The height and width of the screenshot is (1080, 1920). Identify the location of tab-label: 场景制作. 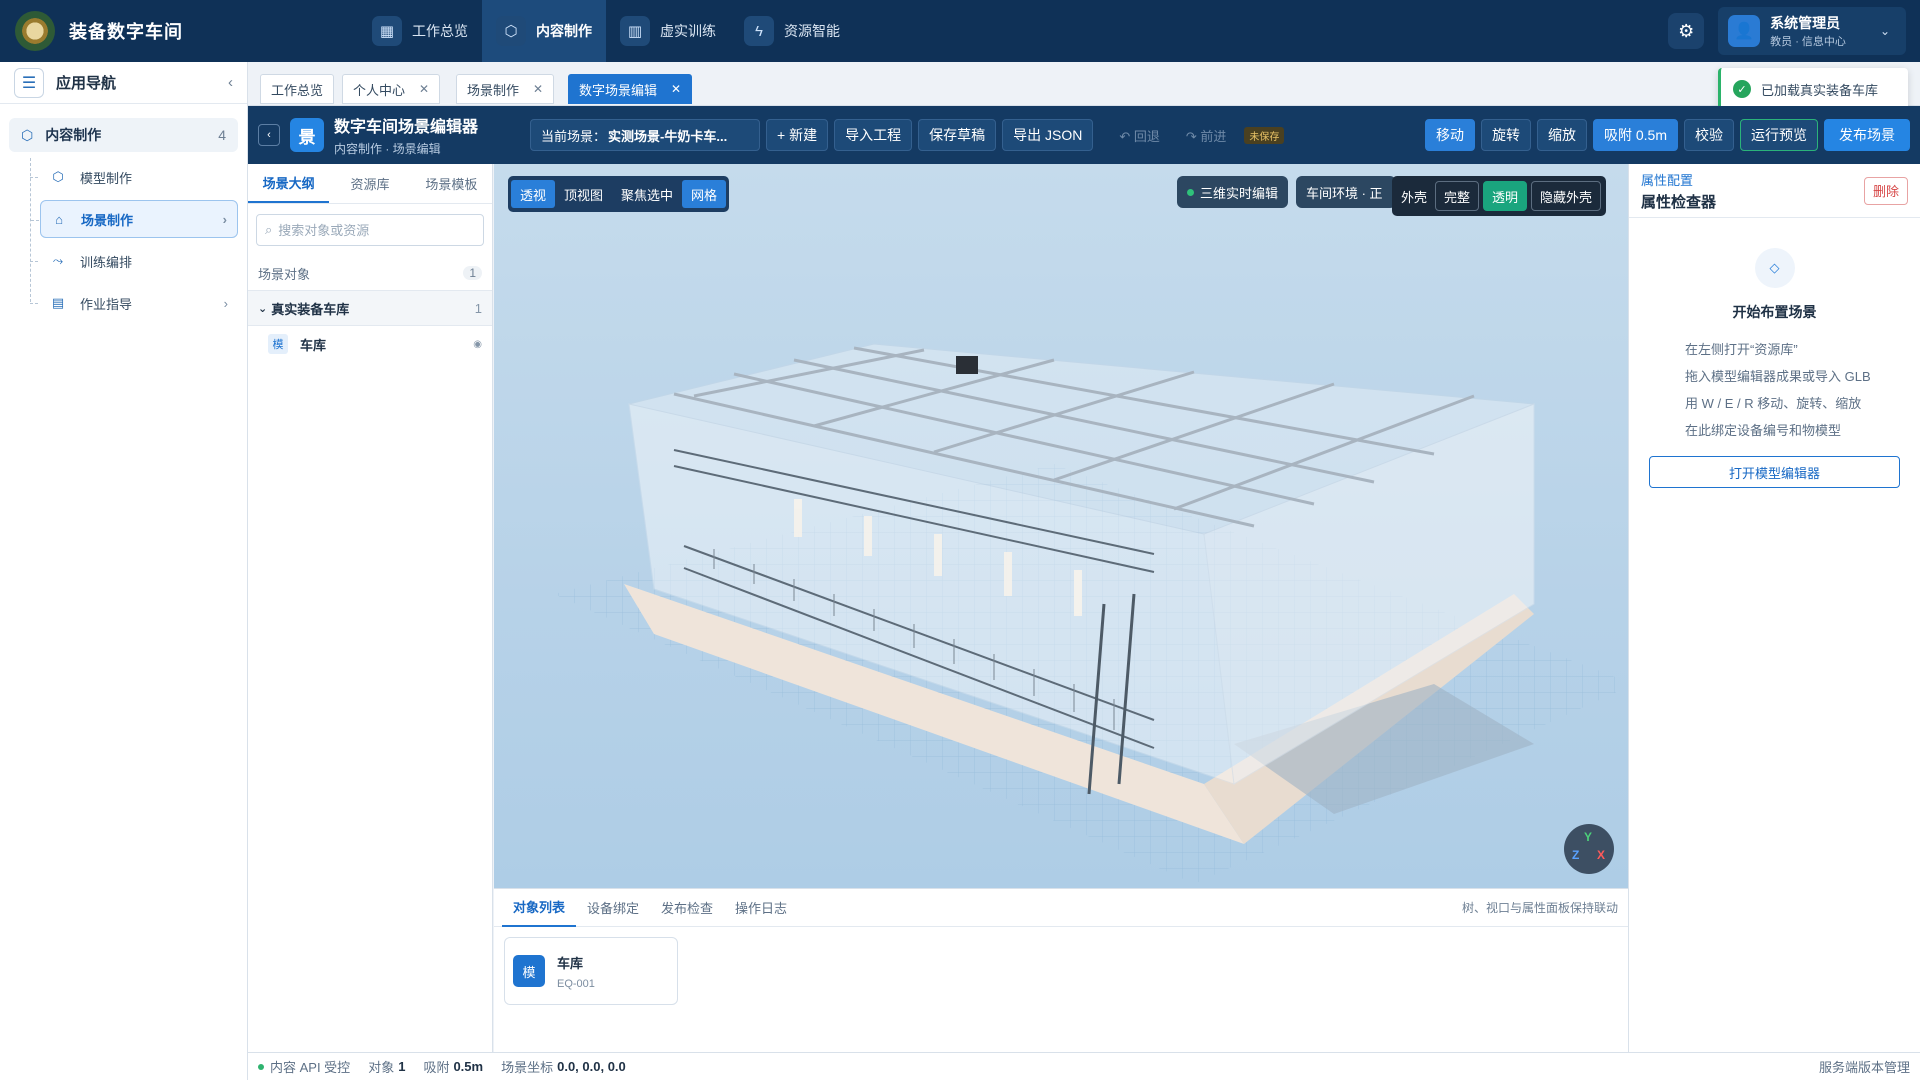
(493, 90).